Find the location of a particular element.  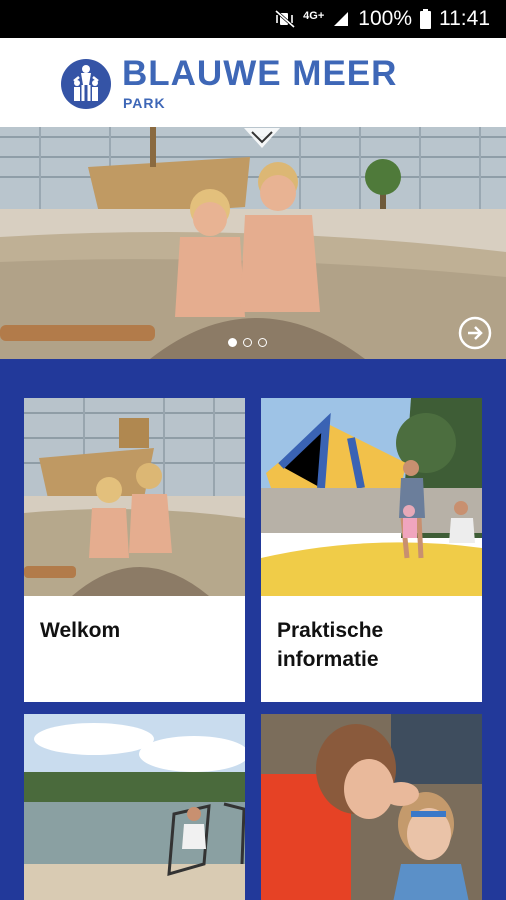

carousel-indicator is located at coordinates (247, 342).